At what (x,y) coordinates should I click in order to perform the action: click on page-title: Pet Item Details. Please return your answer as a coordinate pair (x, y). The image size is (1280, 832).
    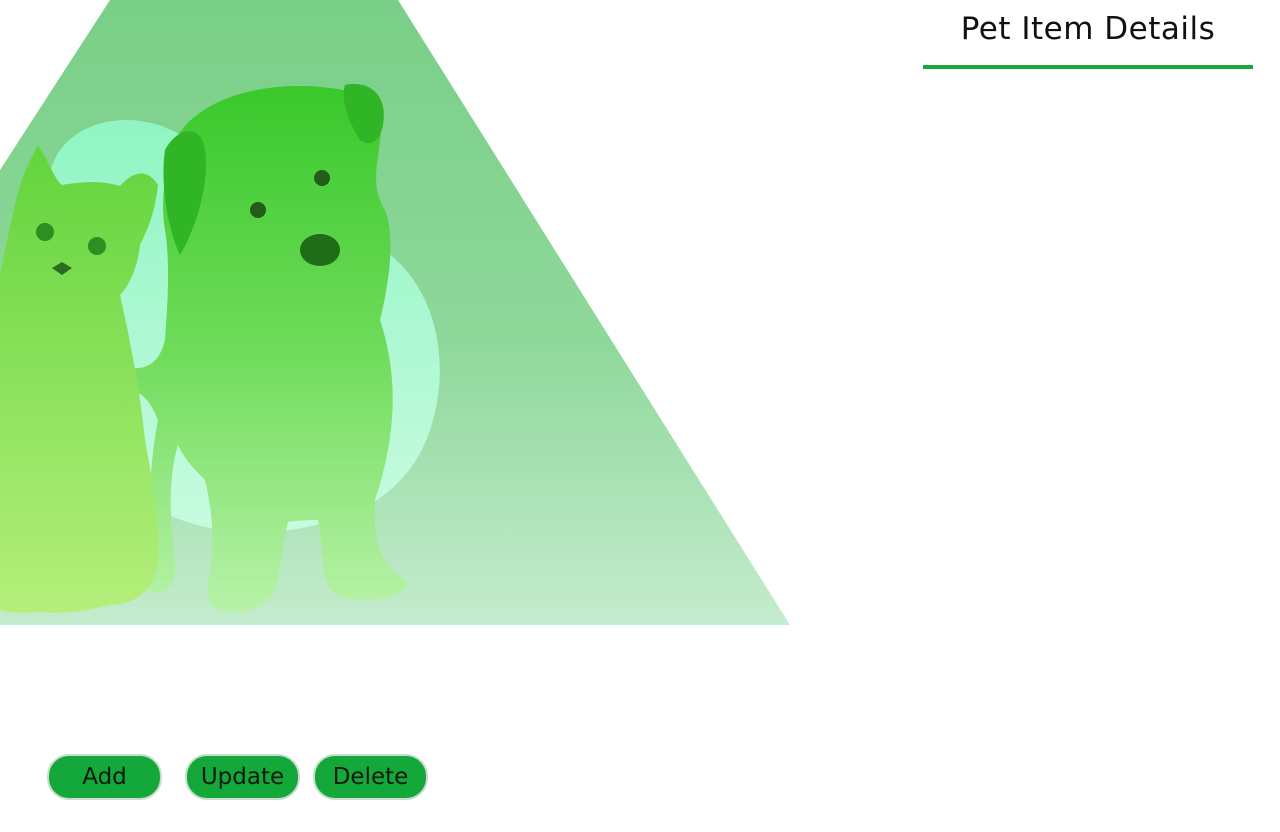
    Looking at the image, I should click on (1088, 29).